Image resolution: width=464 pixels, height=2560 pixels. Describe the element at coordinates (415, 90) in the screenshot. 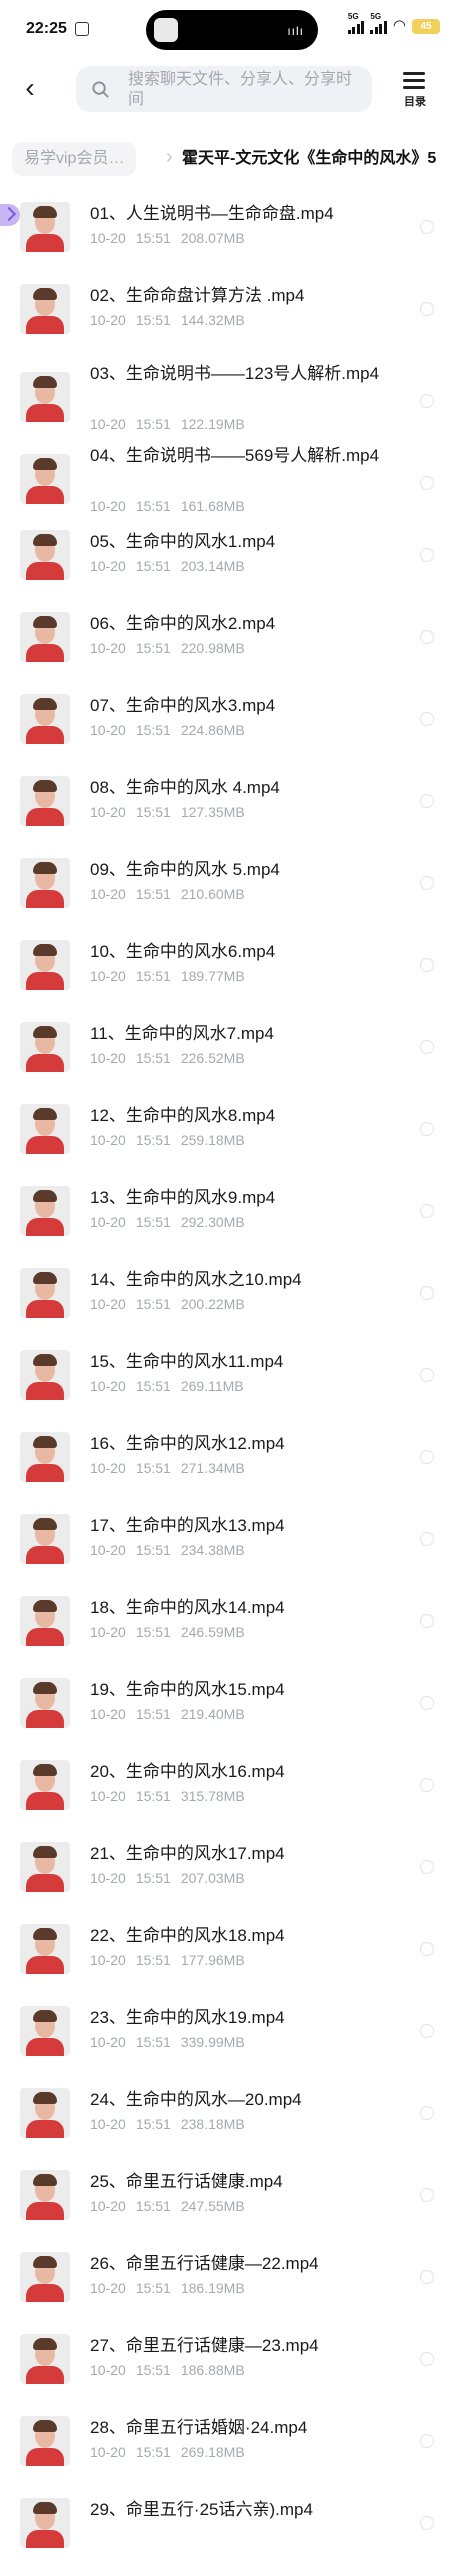

I see `toc-button: 目录` at that location.